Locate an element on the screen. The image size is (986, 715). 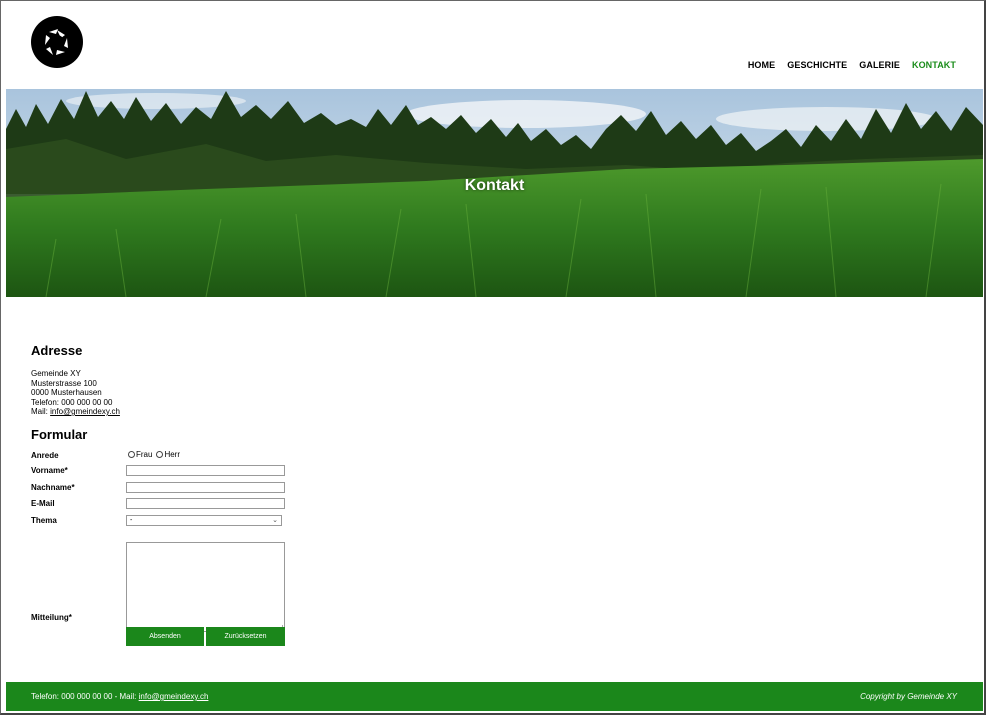
radio-herr-circle is located at coordinates (160, 454).